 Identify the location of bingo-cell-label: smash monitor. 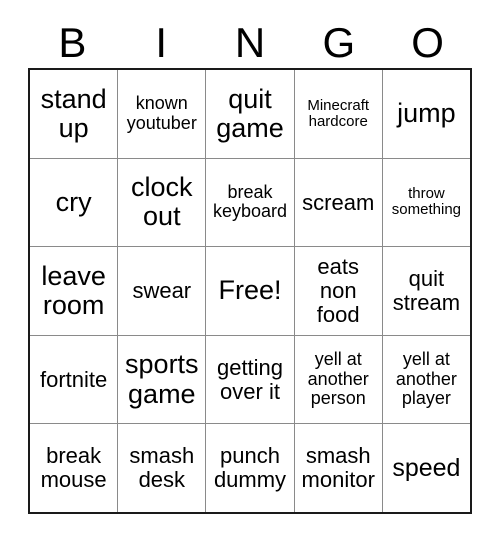
(338, 468).